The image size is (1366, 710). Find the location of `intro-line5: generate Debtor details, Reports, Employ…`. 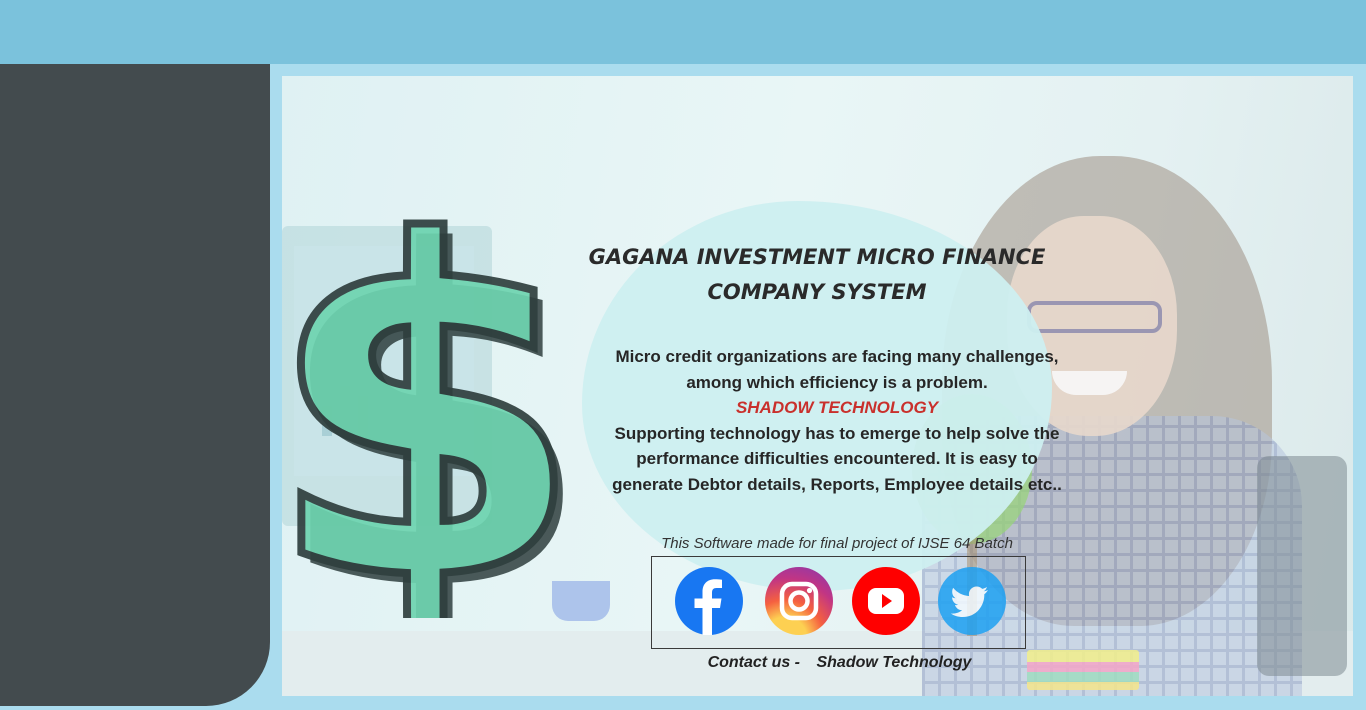

intro-line5: generate Debtor details, Reports, Employ… is located at coordinates (837, 484).